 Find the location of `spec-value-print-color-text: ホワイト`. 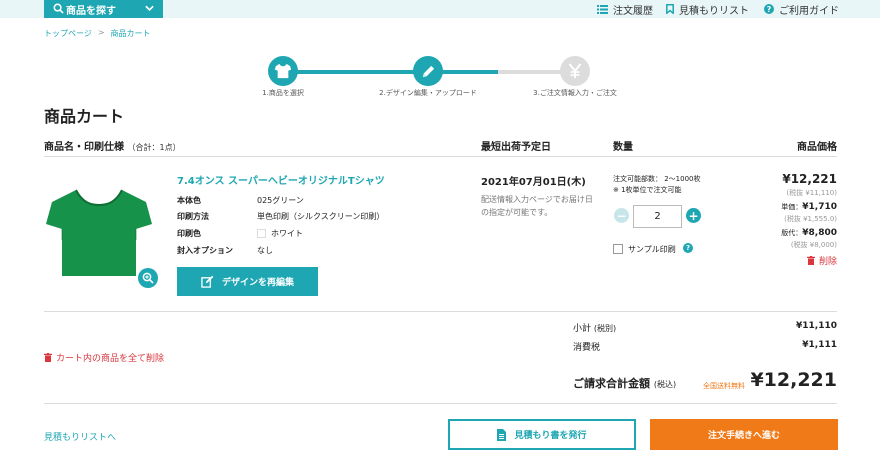

spec-value-print-color-text: ホワイト is located at coordinates (287, 233).